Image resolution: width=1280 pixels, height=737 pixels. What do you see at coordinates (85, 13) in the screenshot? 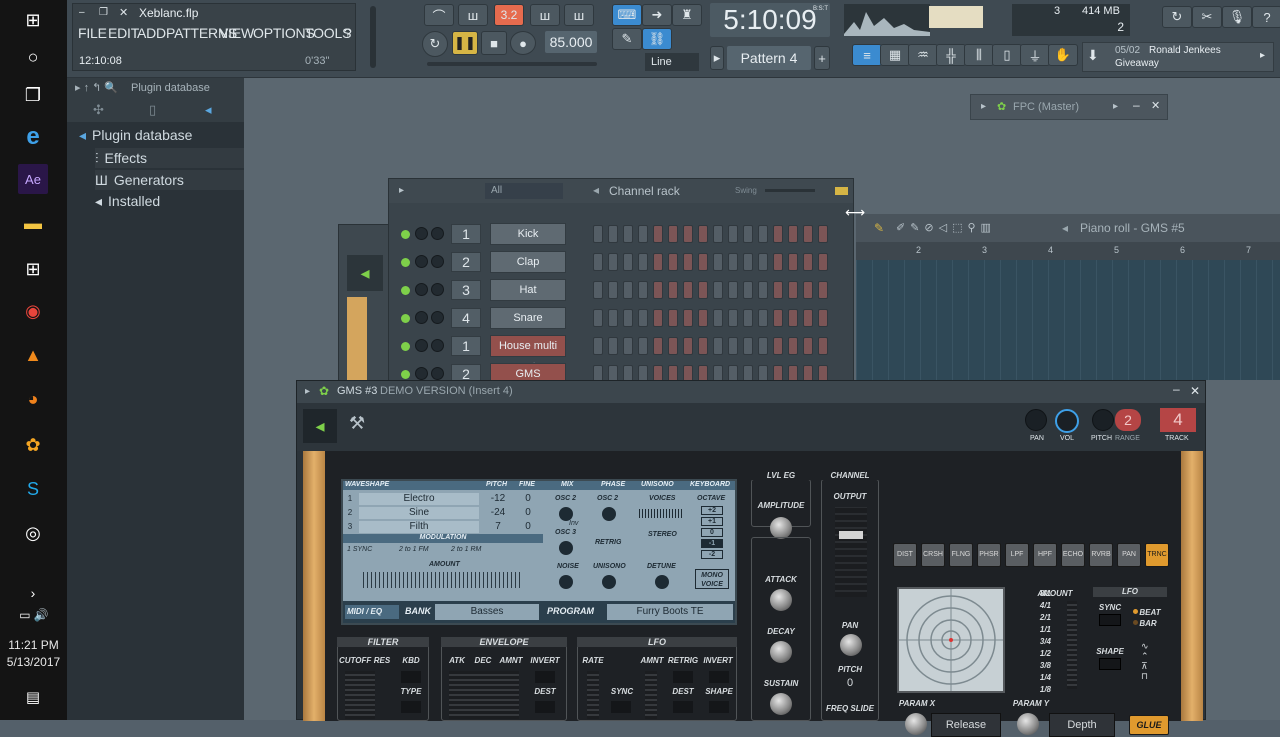
I see `minimize-icon: –` at bounding box center [85, 13].